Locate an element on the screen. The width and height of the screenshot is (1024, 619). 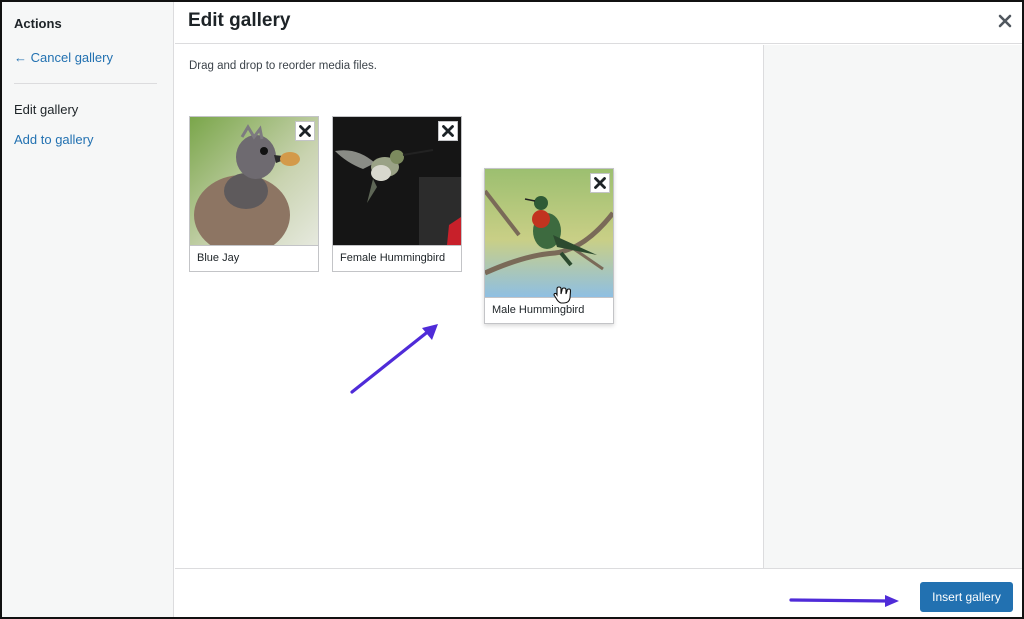
gallery-item-male-hummingbird: Male Hummingbird is located at coordinates (549, 246).